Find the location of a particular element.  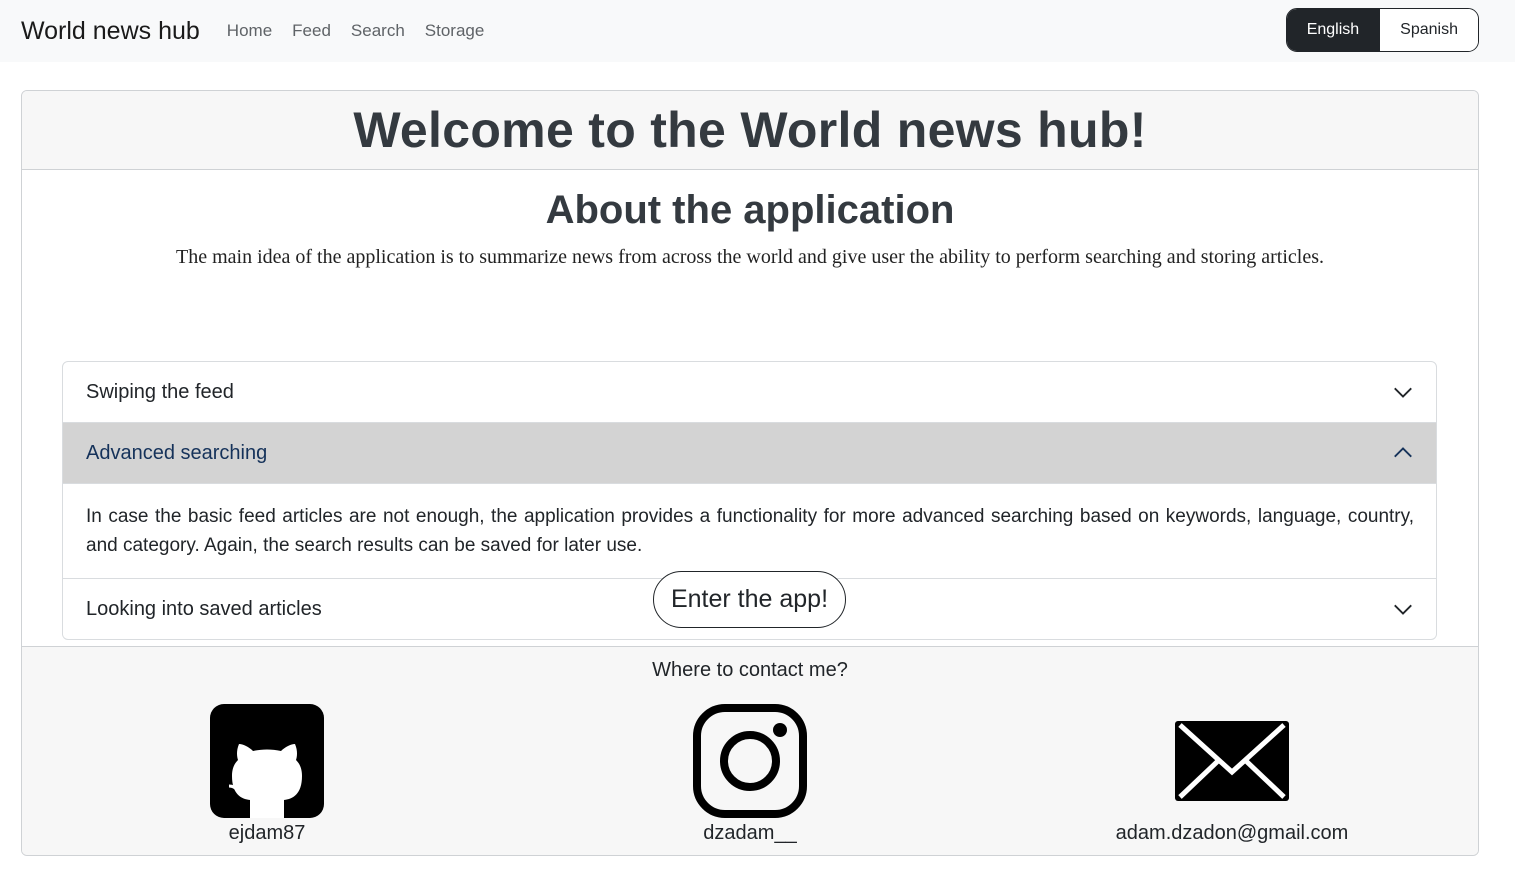

github-icon is located at coordinates (267, 761).